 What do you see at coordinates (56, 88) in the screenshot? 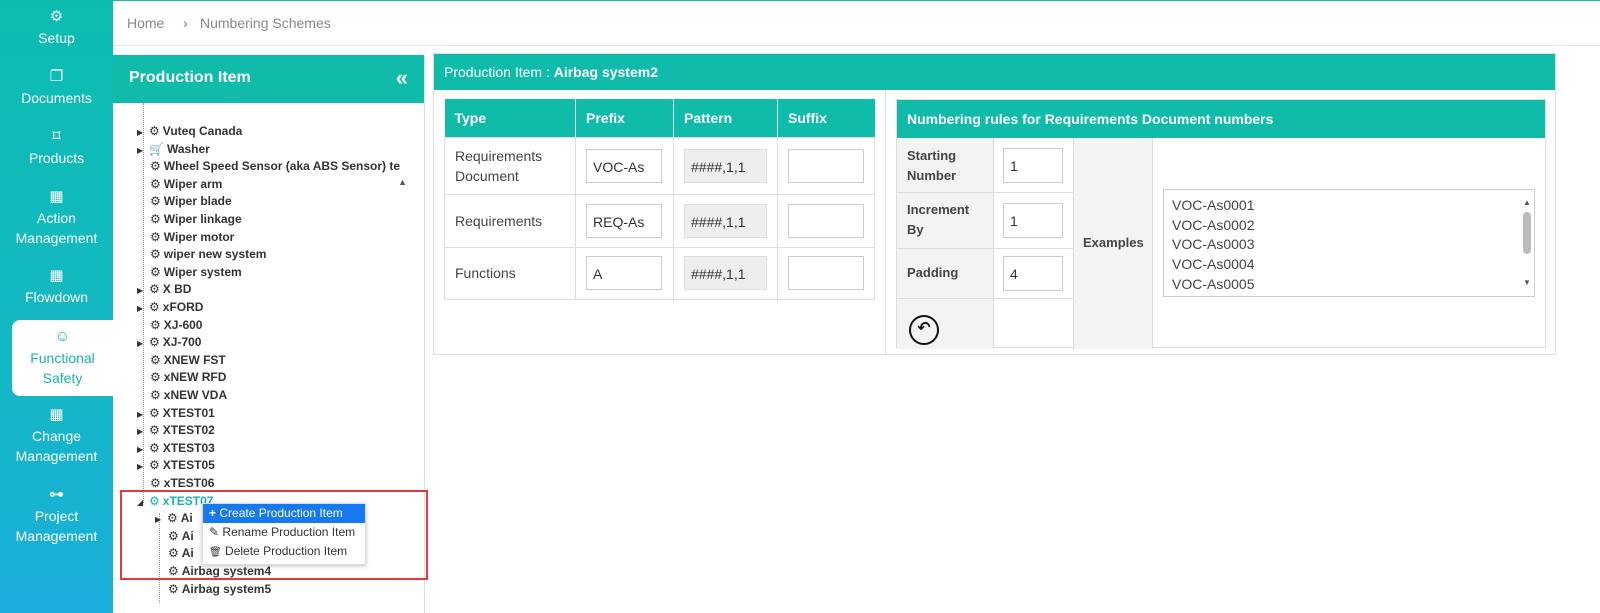
I see `nav-documents: ❐ Documents` at bounding box center [56, 88].